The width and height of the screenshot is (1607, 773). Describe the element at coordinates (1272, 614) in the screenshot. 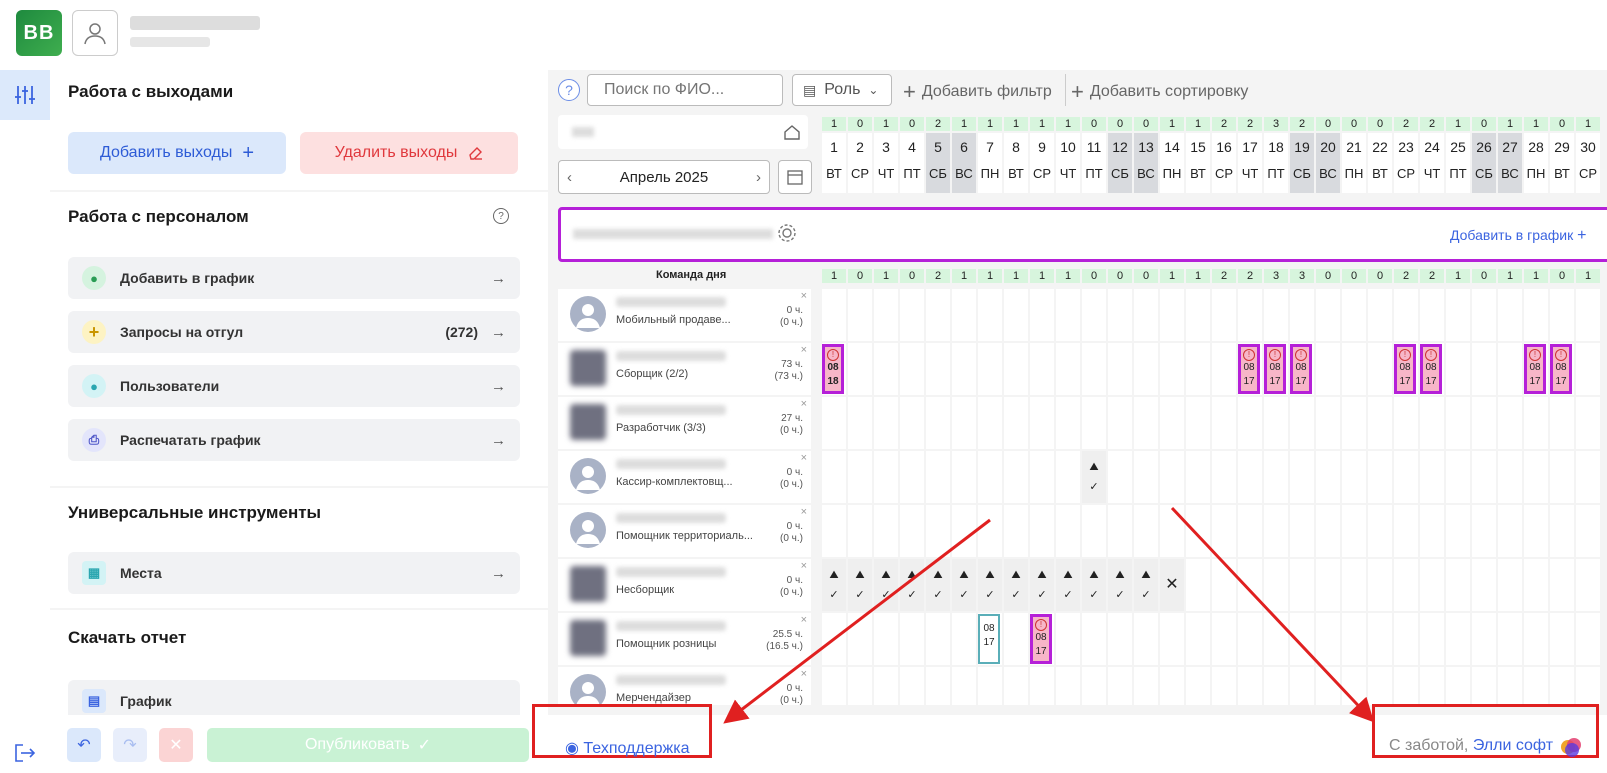

I see `arrow-to-credit` at that location.